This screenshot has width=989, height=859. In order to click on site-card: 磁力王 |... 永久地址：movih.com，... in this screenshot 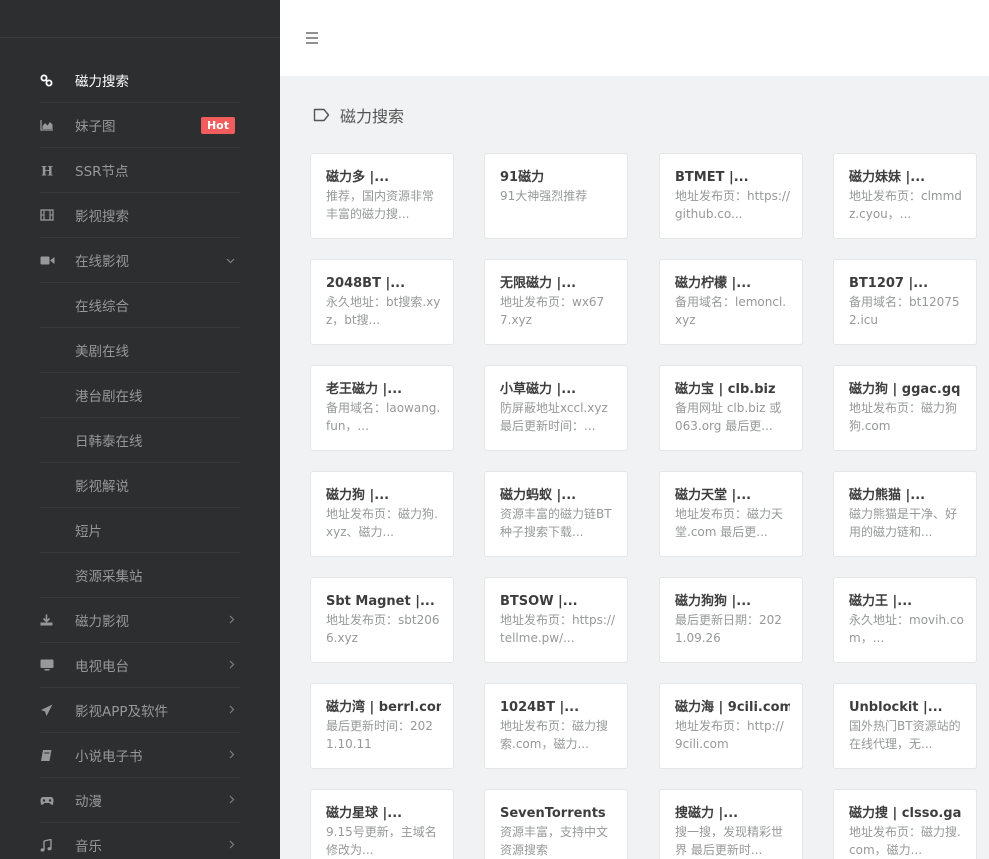, I will do `click(905, 620)`.